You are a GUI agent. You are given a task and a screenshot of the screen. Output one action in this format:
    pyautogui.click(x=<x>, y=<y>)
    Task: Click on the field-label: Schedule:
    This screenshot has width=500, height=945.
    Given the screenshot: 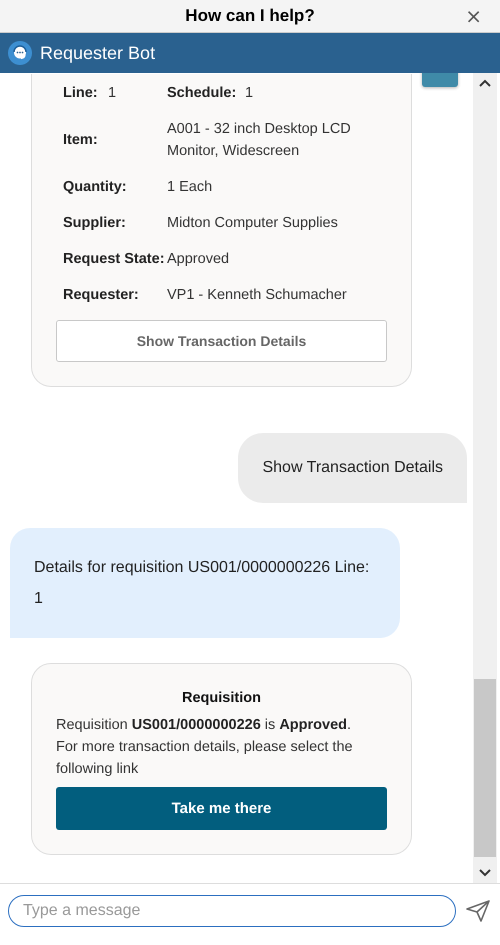 What is the action you would take?
    pyautogui.click(x=202, y=93)
    